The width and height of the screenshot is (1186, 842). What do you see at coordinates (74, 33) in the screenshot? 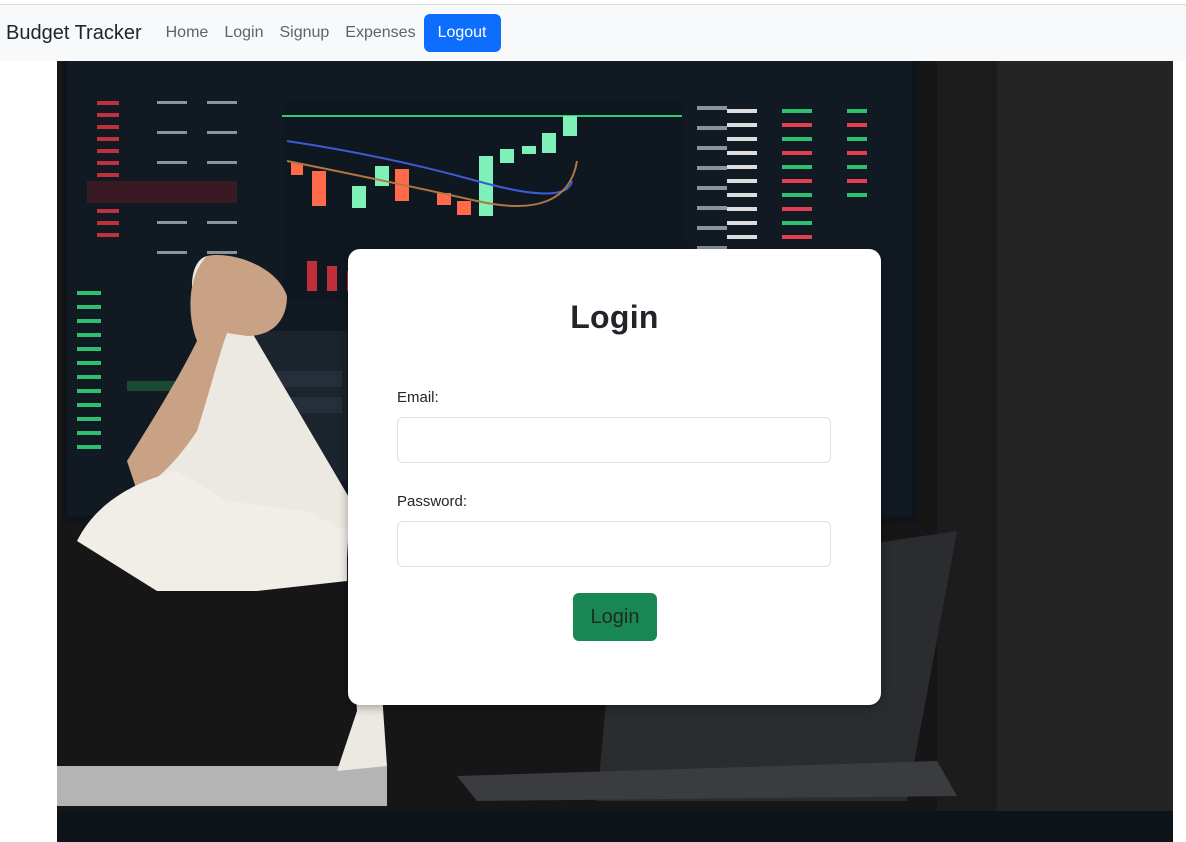
I see `brand-title: Budget Tracker` at bounding box center [74, 33].